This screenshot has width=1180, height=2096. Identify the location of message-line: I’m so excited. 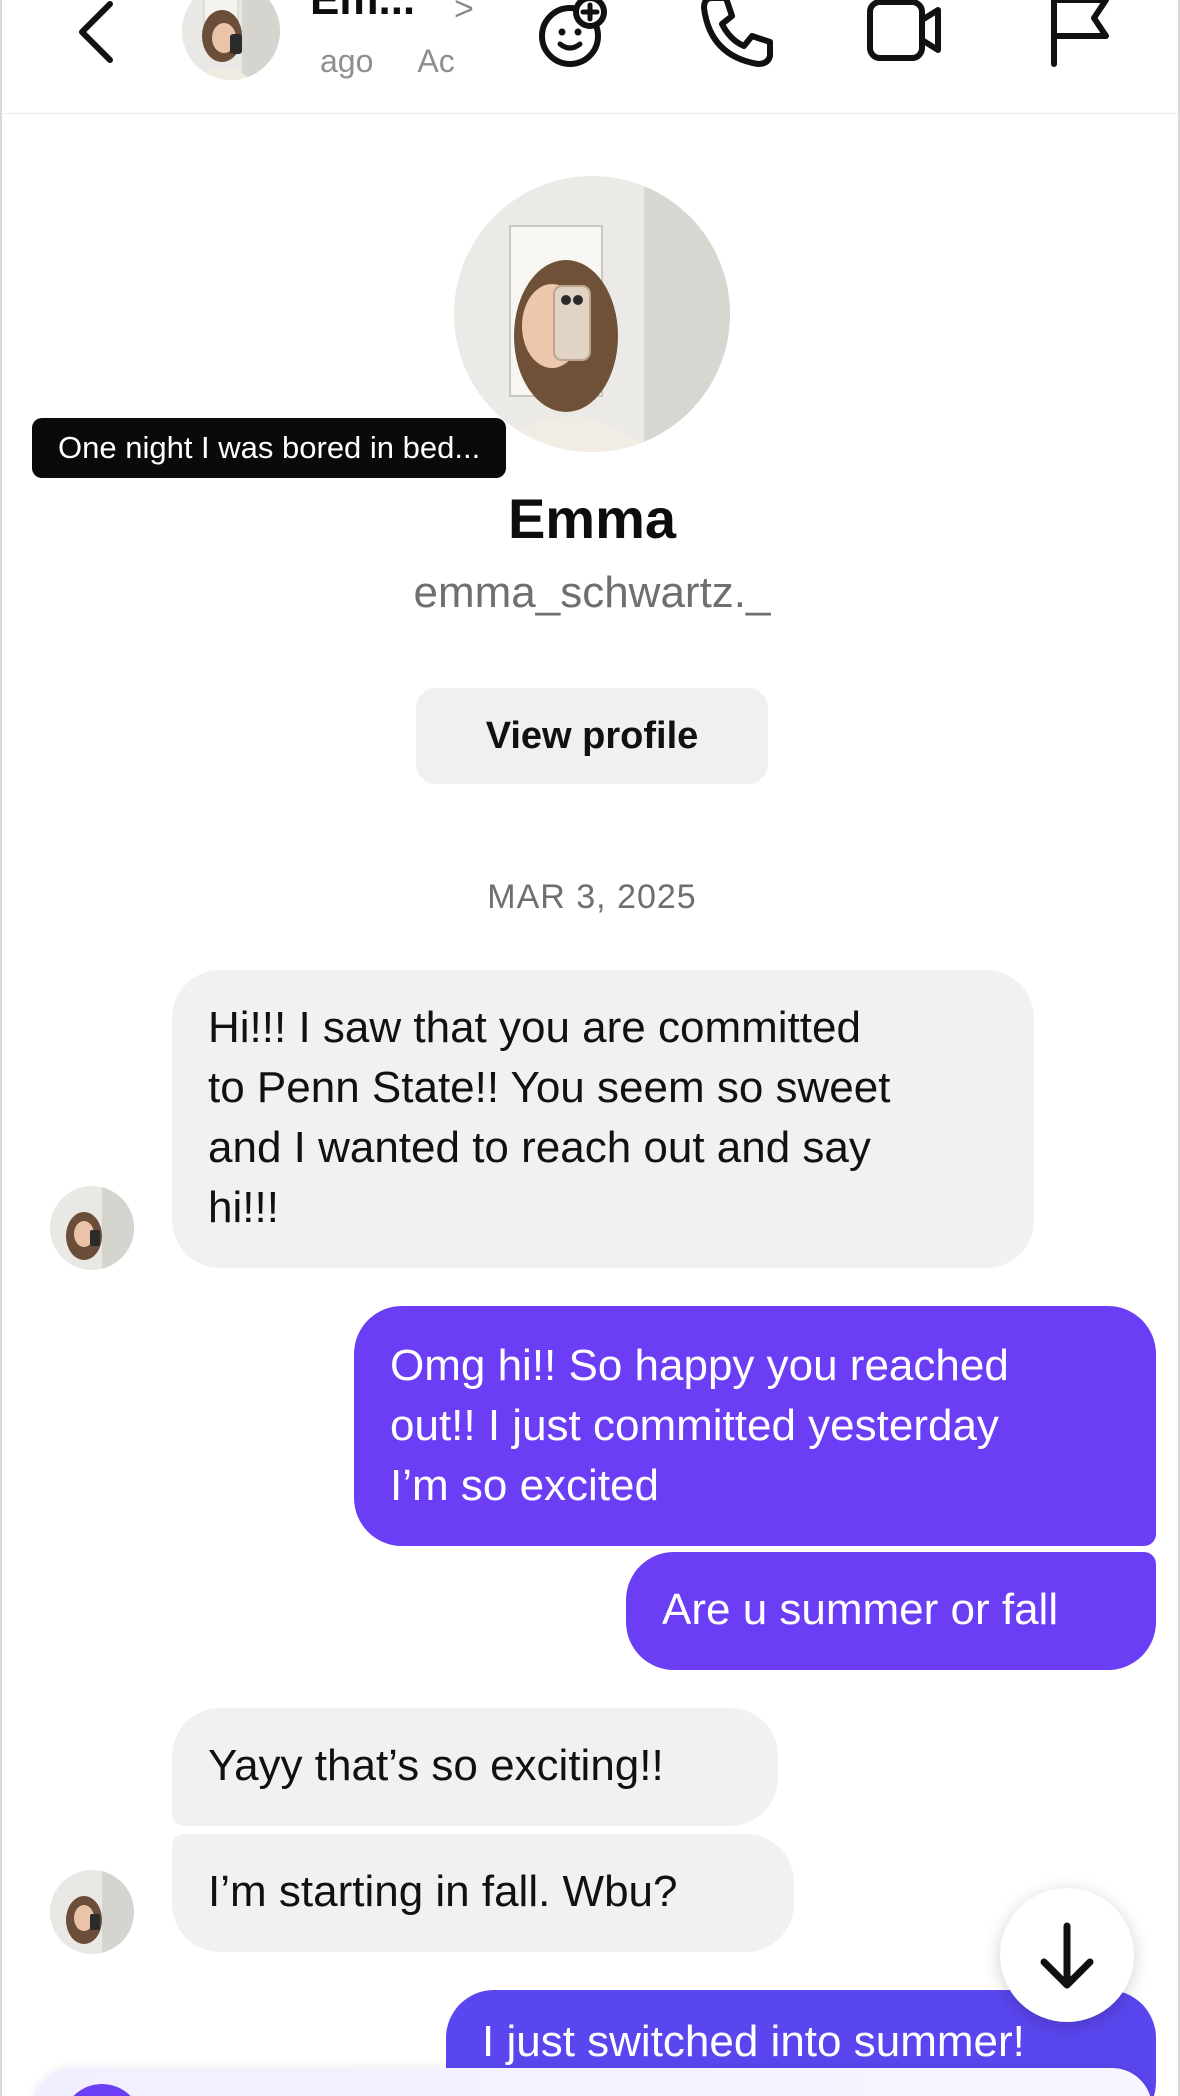
(524, 1485).